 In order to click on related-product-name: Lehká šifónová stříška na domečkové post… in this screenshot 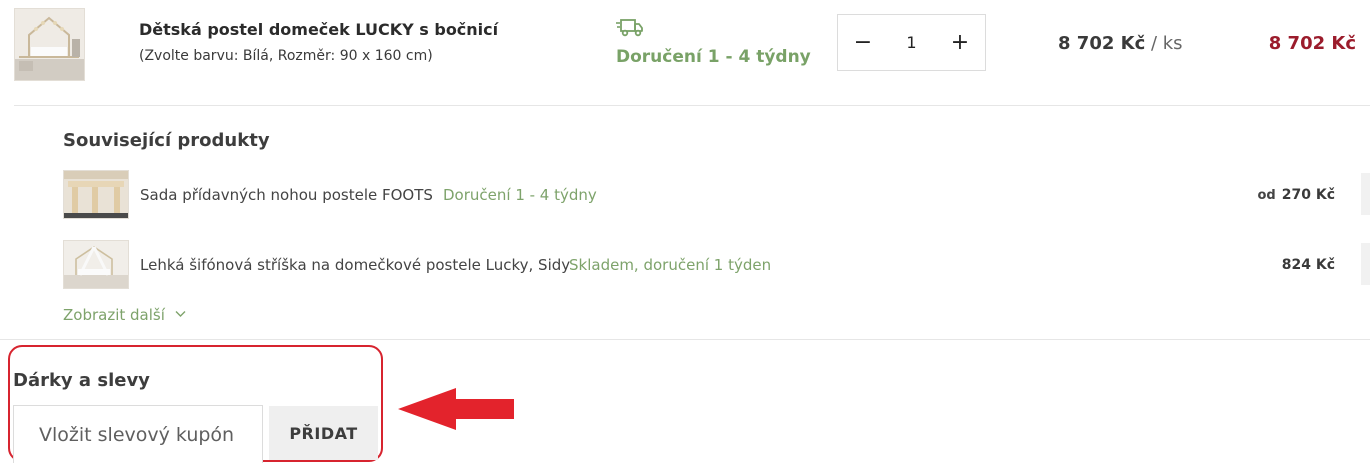, I will do `click(355, 265)`.